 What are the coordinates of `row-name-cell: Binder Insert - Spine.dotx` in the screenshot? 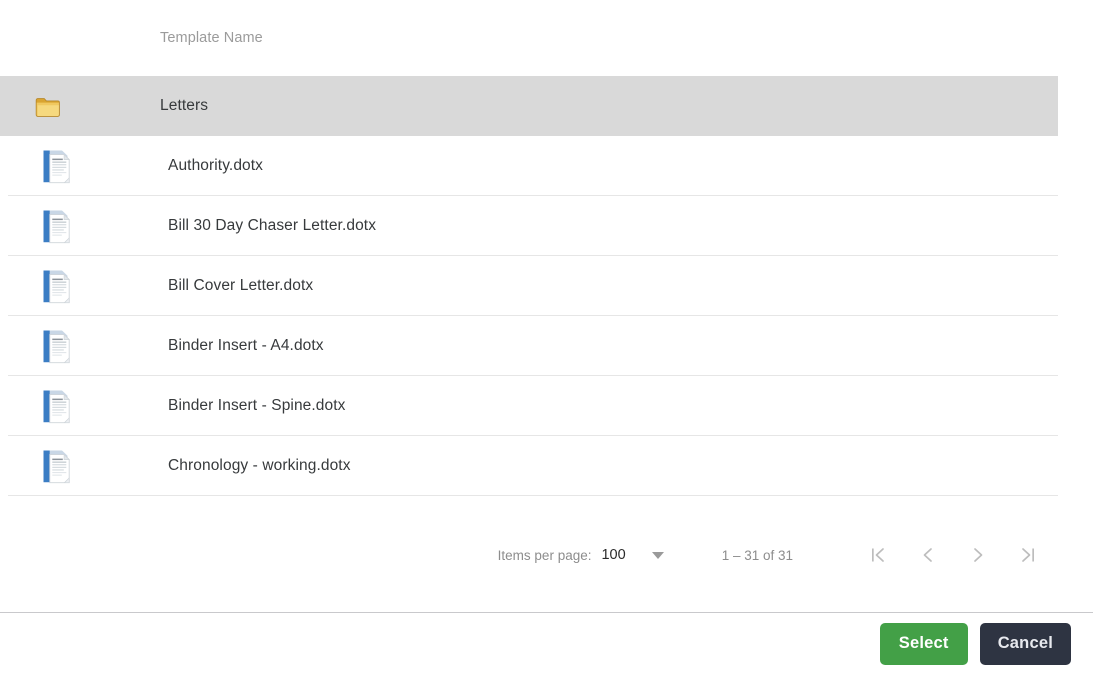 It's located at (613, 406).